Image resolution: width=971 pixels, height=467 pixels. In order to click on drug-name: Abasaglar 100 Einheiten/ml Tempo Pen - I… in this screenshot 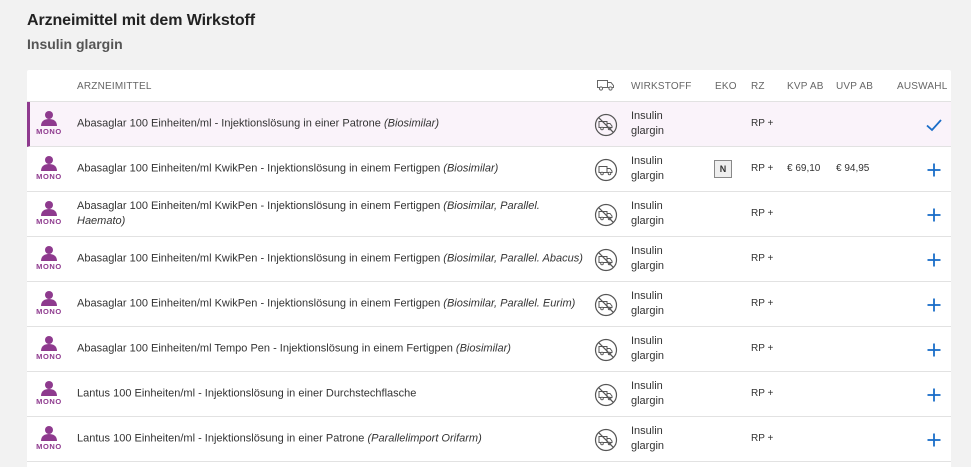, I will do `click(265, 348)`.